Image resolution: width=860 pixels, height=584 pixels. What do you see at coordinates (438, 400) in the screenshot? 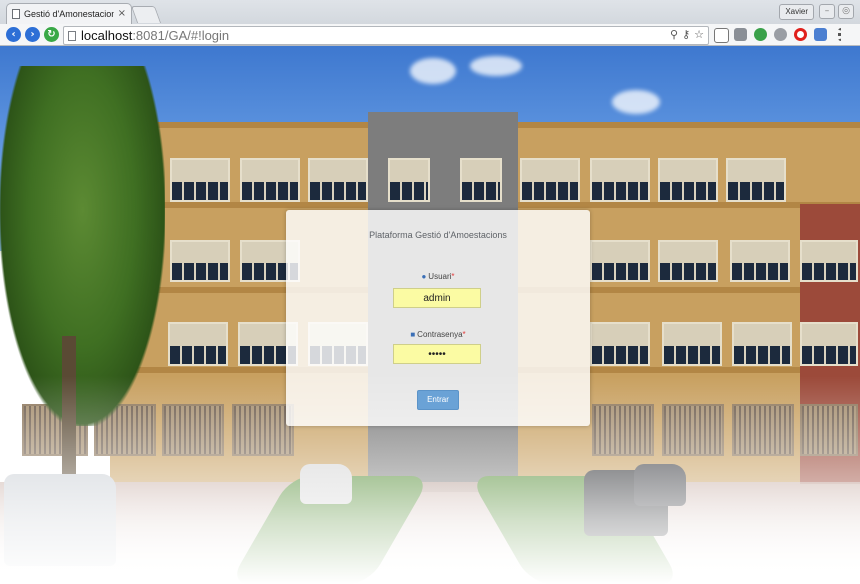
I see `login-button: Entrar` at bounding box center [438, 400].